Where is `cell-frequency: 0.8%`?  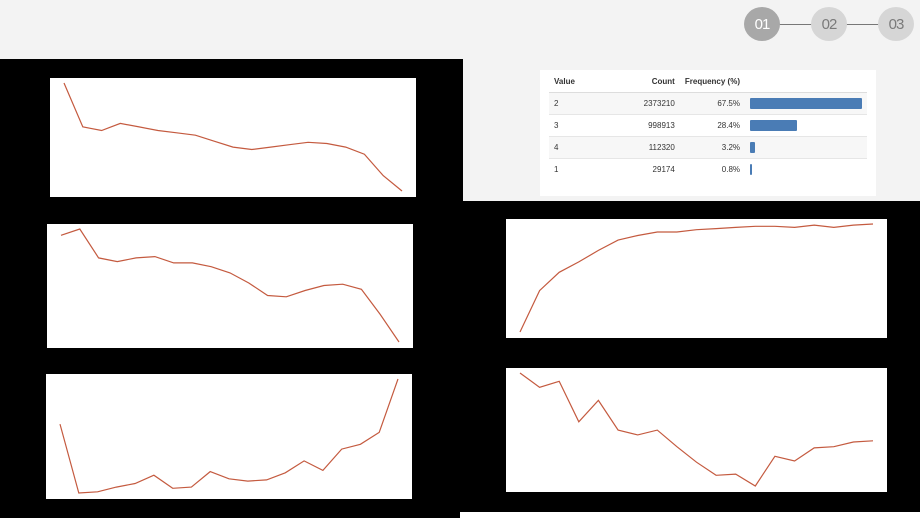 cell-frequency: 0.8% is located at coordinates (712, 169).